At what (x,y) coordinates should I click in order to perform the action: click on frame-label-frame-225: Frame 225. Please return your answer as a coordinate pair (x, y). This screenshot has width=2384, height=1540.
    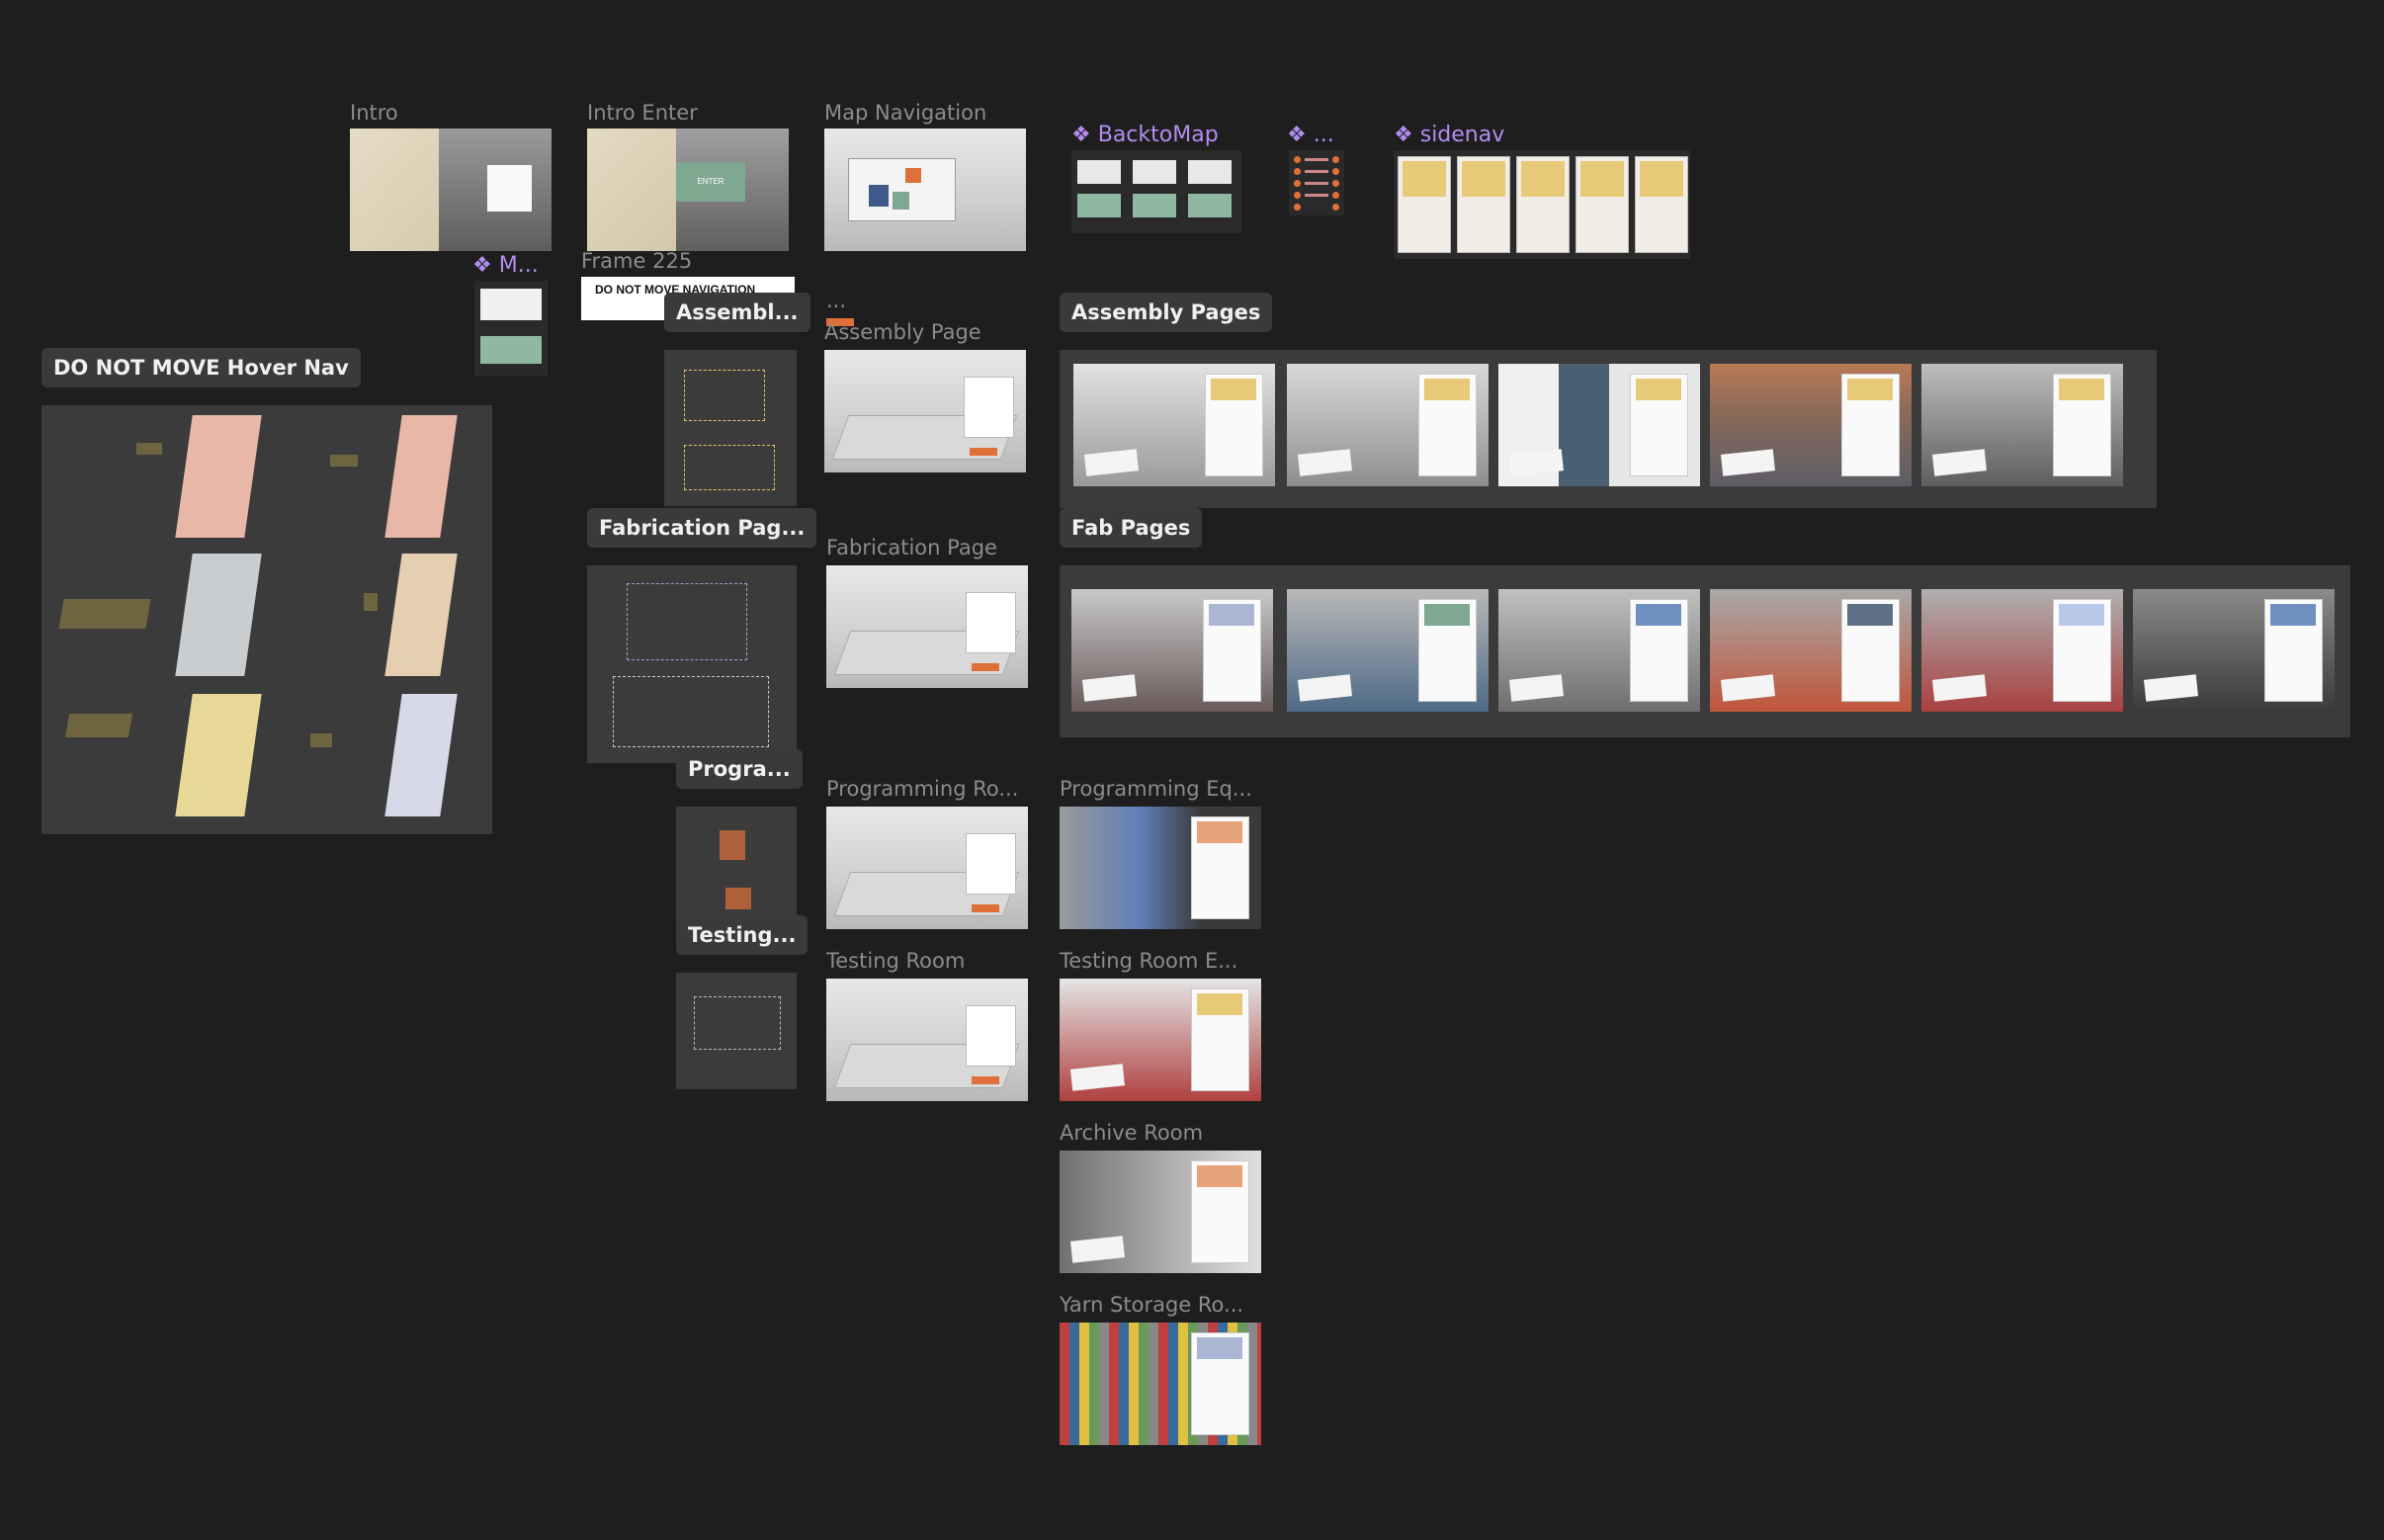
    Looking at the image, I should click on (636, 261).